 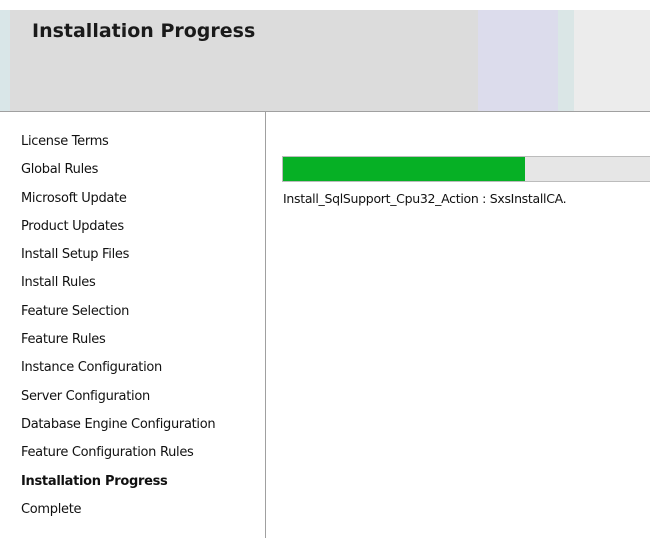 What do you see at coordinates (404, 169) in the screenshot?
I see `progress-bar-fill` at bounding box center [404, 169].